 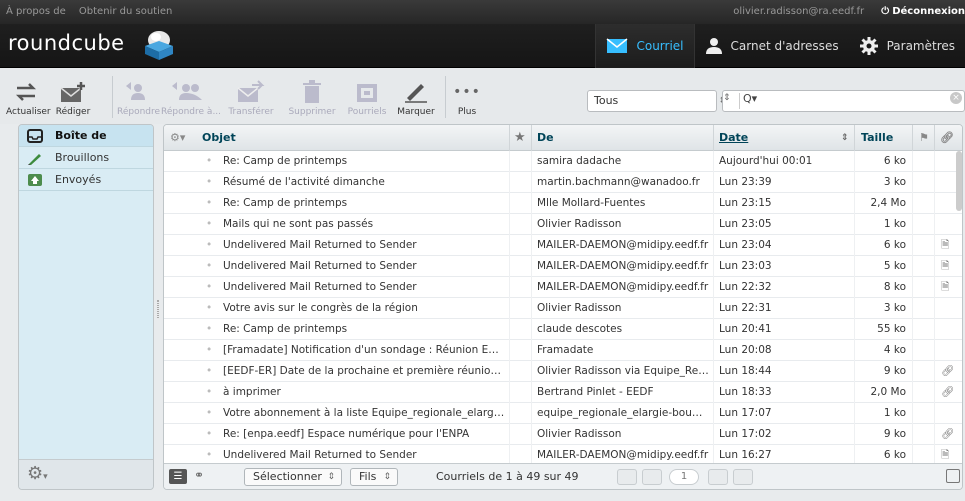 What do you see at coordinates (772, 46) in the screenshot?
I see `task-contacts: Carnet d'adresses` at bounding box center [772, 46].